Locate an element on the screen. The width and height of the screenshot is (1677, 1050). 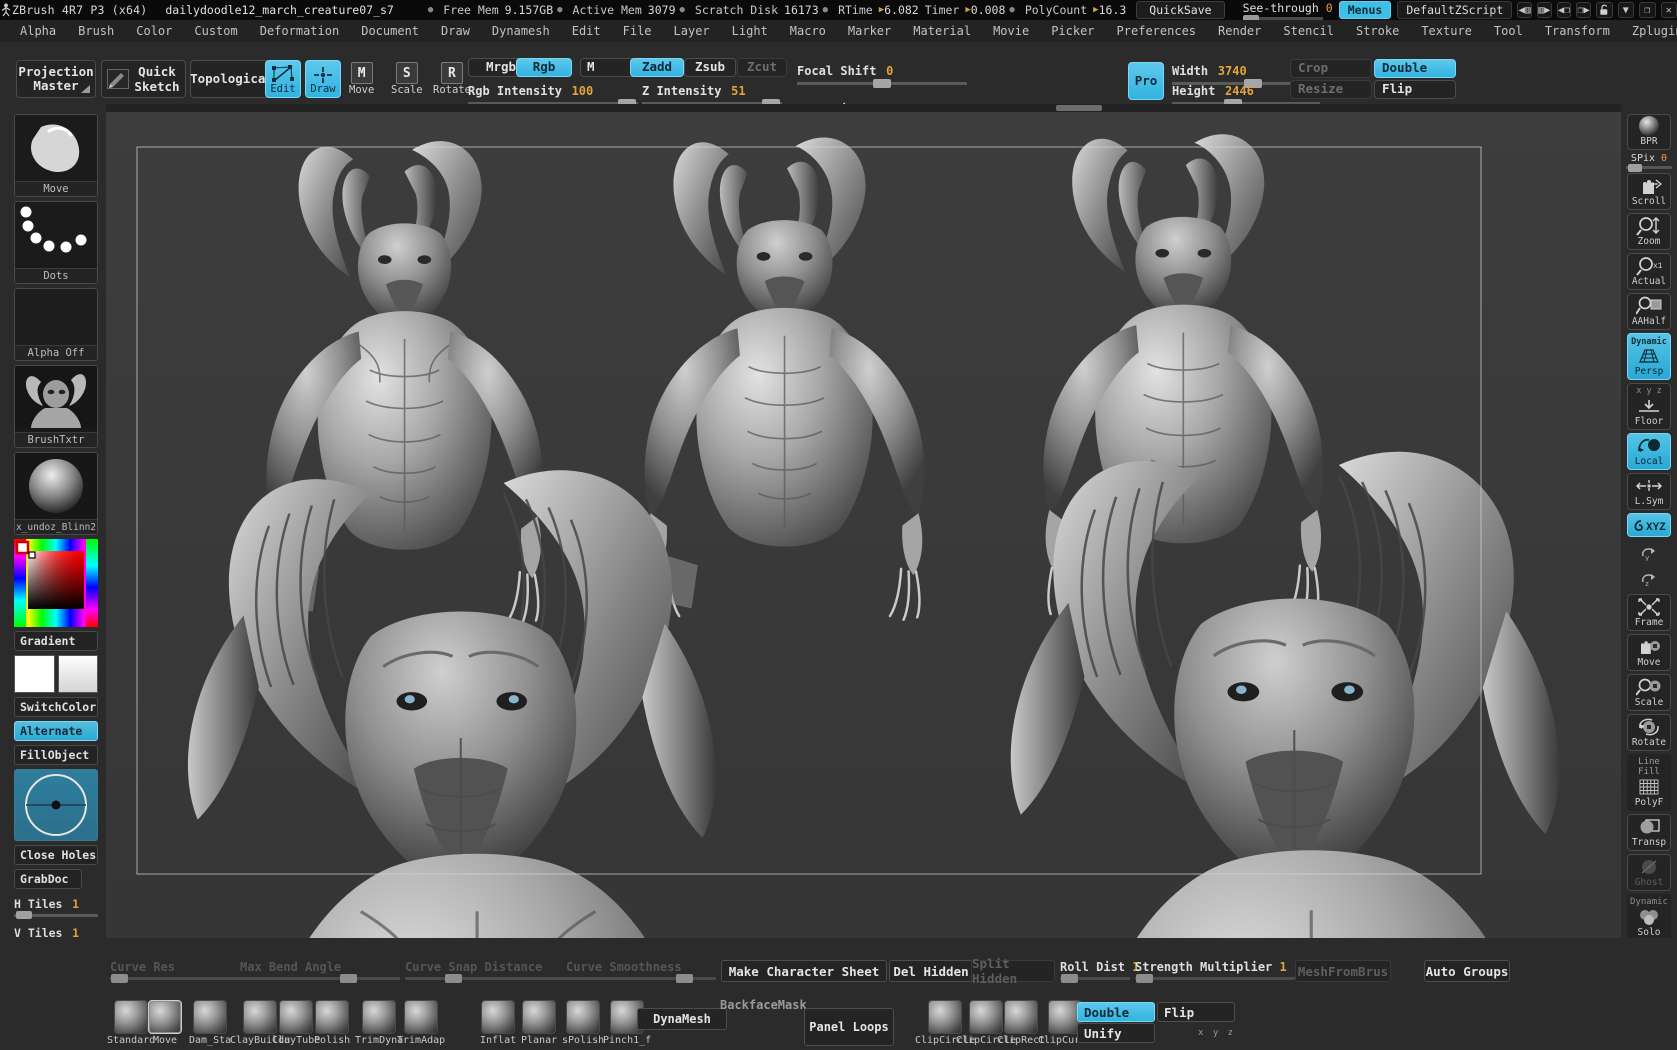
quicksave-button: QuickSave is located at coordinates (1180, 10).